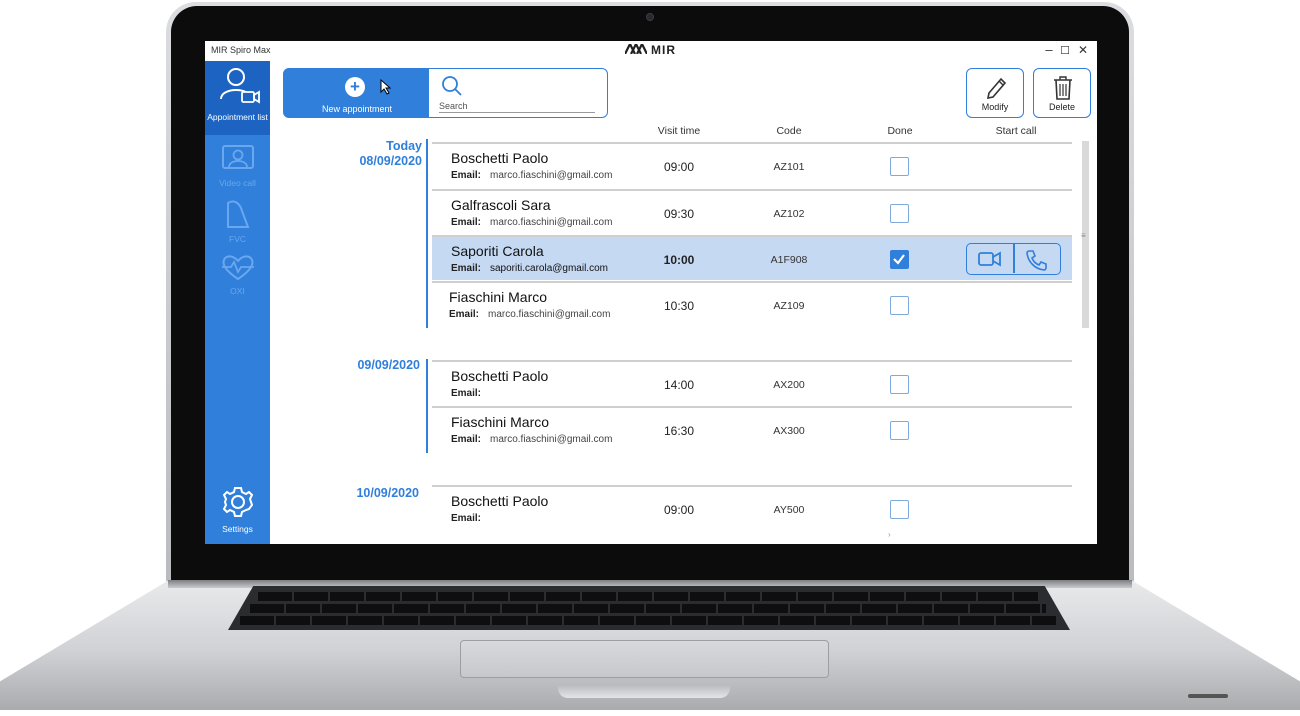  Describe the element at coordinates (237, 239) in the screenshot. I see `sidebar-item-label: FVC` at that location.